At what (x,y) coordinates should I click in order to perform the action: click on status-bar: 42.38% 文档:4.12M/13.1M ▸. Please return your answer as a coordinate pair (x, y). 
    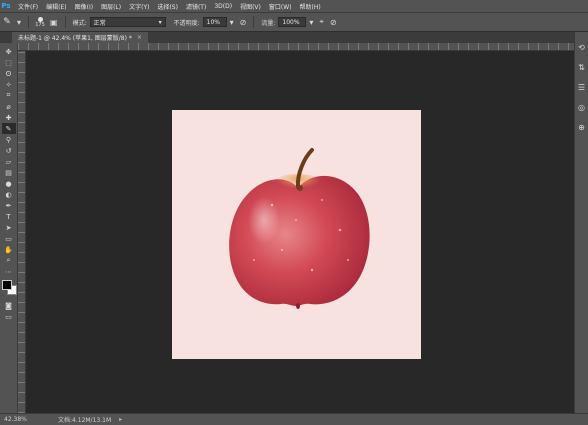
    Looking at the image, I should click on (294, 419).